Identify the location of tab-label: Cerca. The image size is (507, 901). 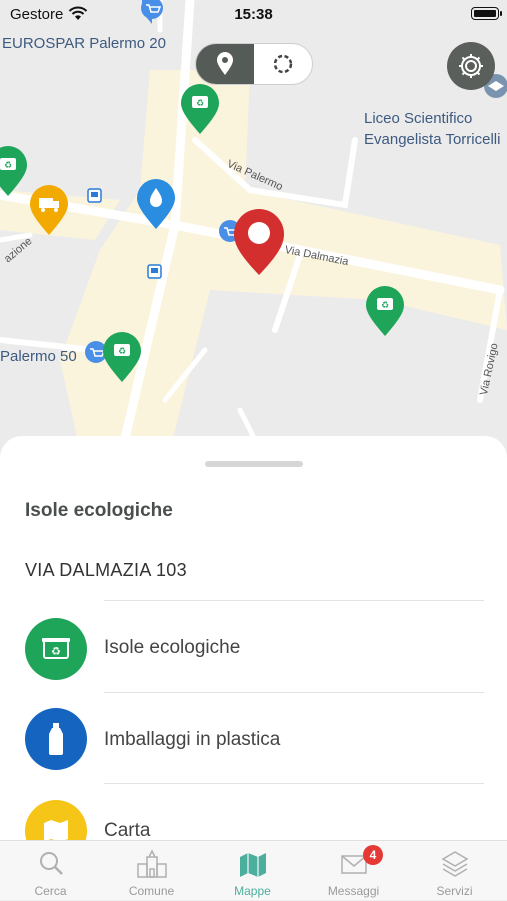
(50, 891).